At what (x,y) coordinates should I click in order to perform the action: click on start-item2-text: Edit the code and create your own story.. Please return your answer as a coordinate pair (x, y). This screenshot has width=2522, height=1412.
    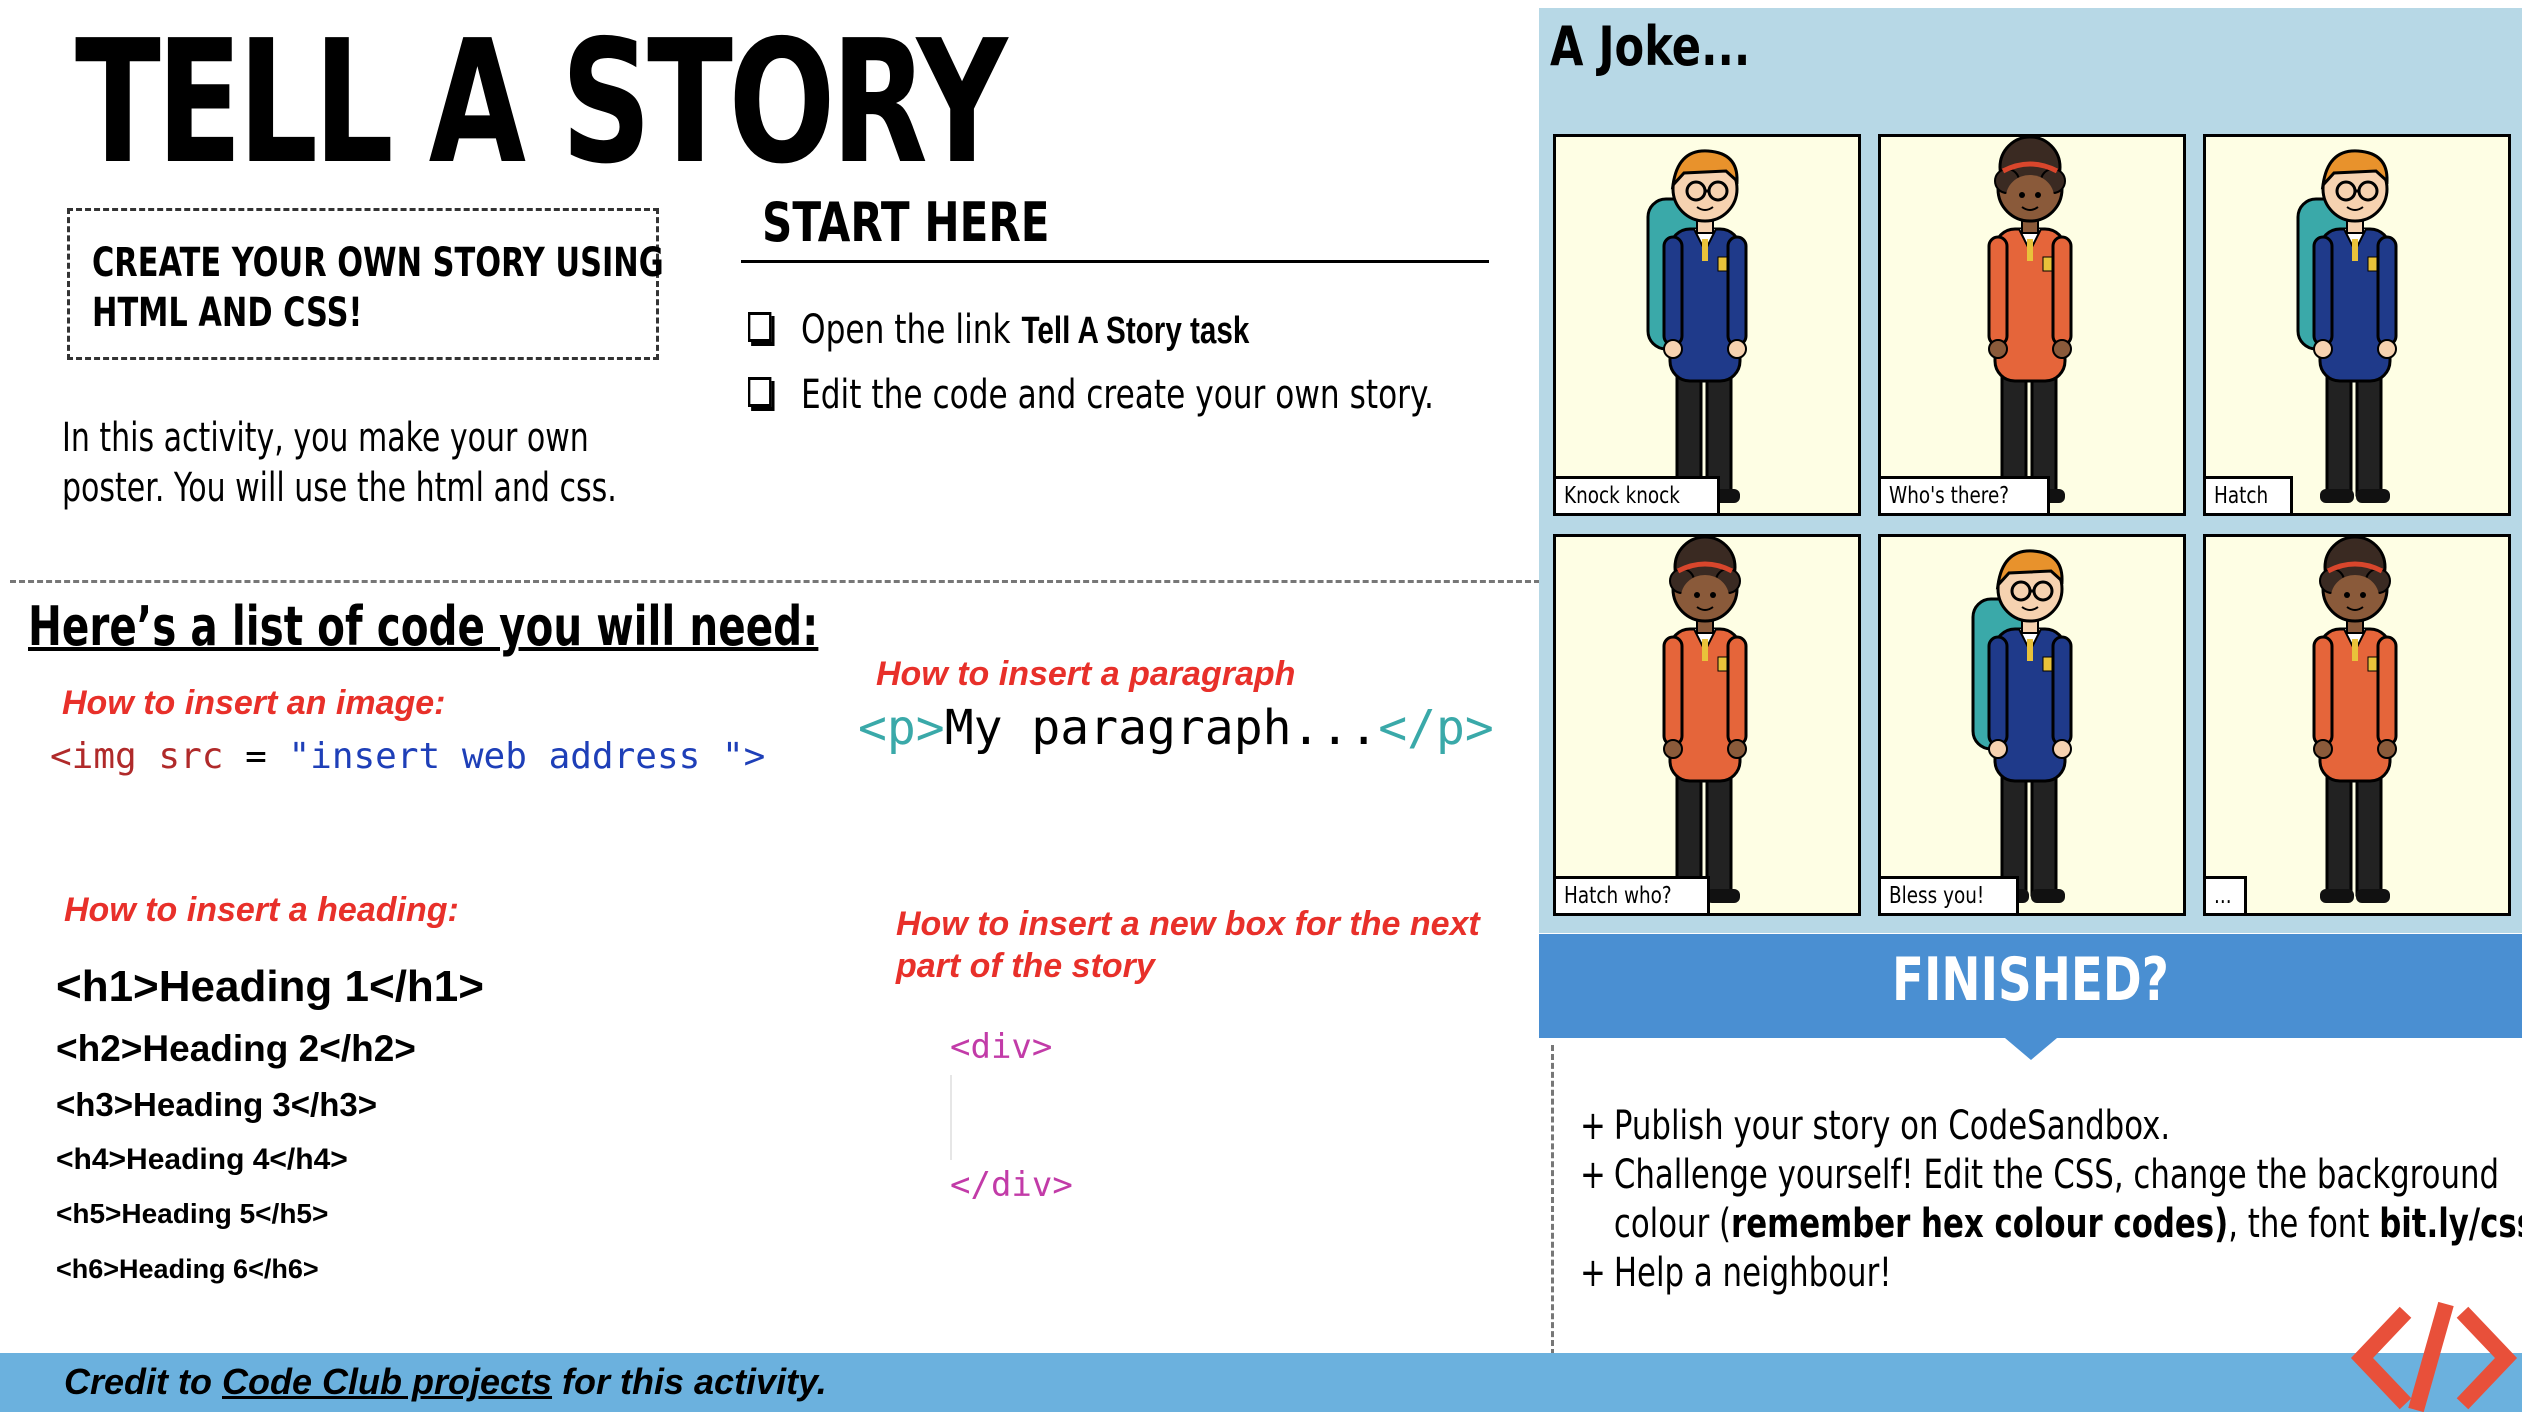
    Looking at the image, I should click on (1117, 395).